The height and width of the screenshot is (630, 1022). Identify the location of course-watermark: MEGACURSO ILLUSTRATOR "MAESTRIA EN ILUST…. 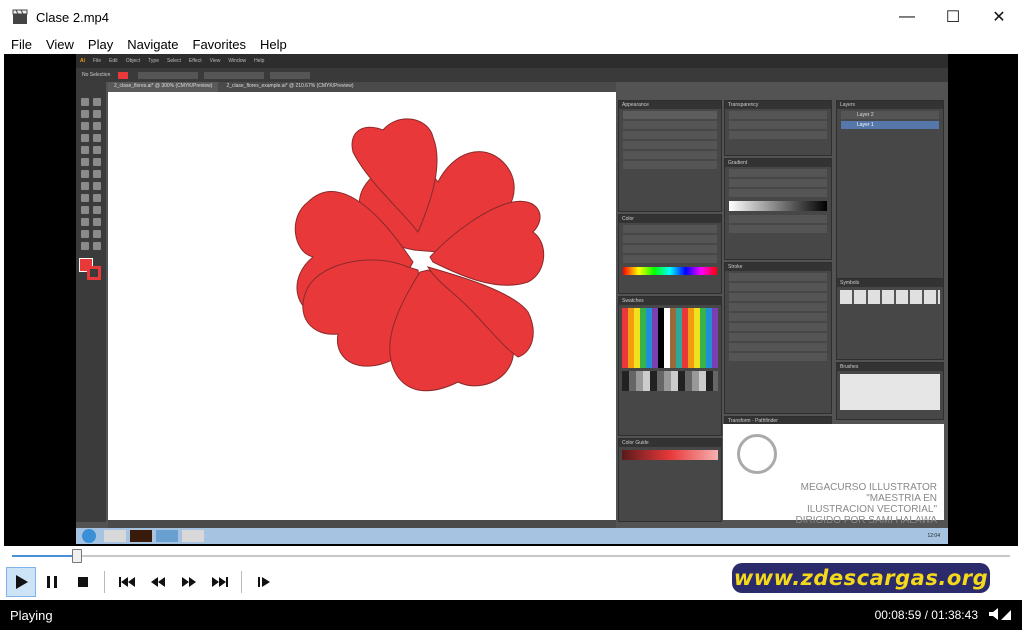
(833, 475).